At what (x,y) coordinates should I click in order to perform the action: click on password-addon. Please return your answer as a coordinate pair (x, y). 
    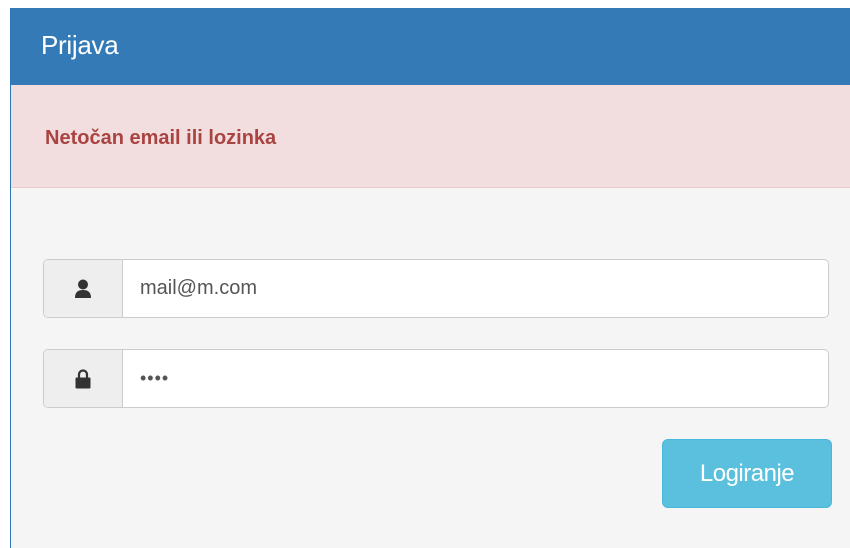
    Looking at the image, I should click on (83, 378).